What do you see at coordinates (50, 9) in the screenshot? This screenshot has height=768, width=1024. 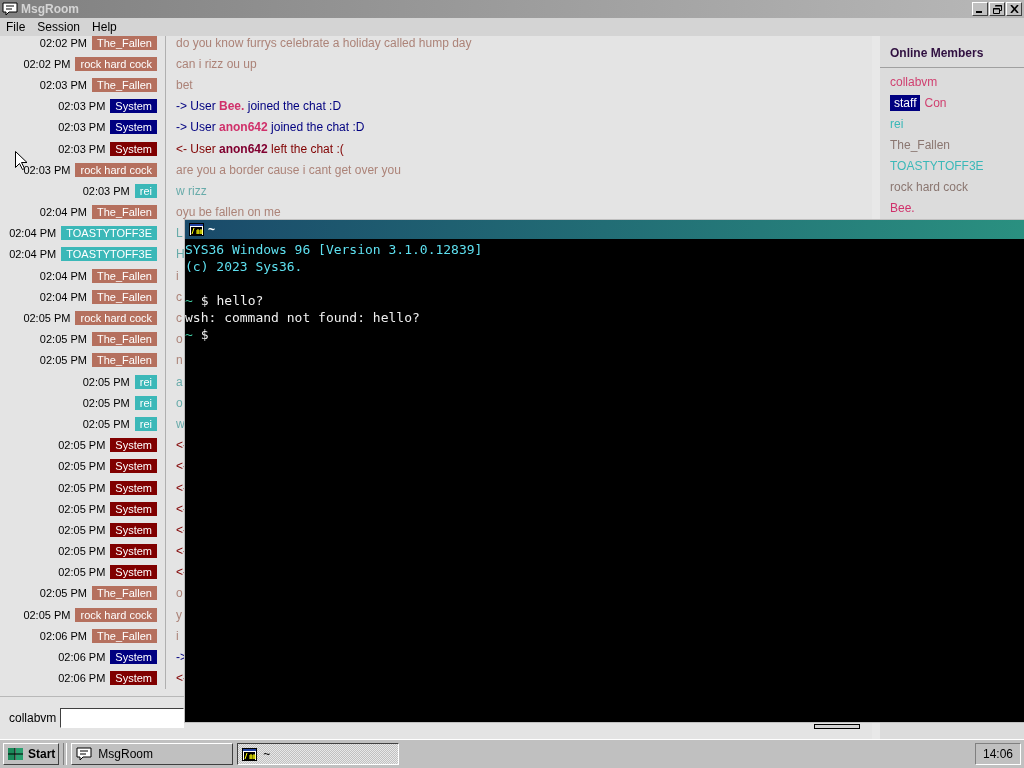 I see `window-title: MsgRoom` at bounding box center [50, 9].